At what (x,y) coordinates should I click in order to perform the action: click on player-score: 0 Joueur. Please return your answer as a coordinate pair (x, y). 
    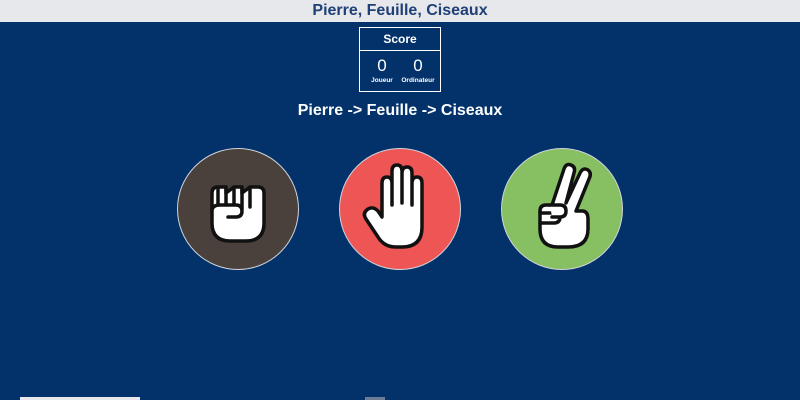
    Looking at the image, I should click on (382, 68).